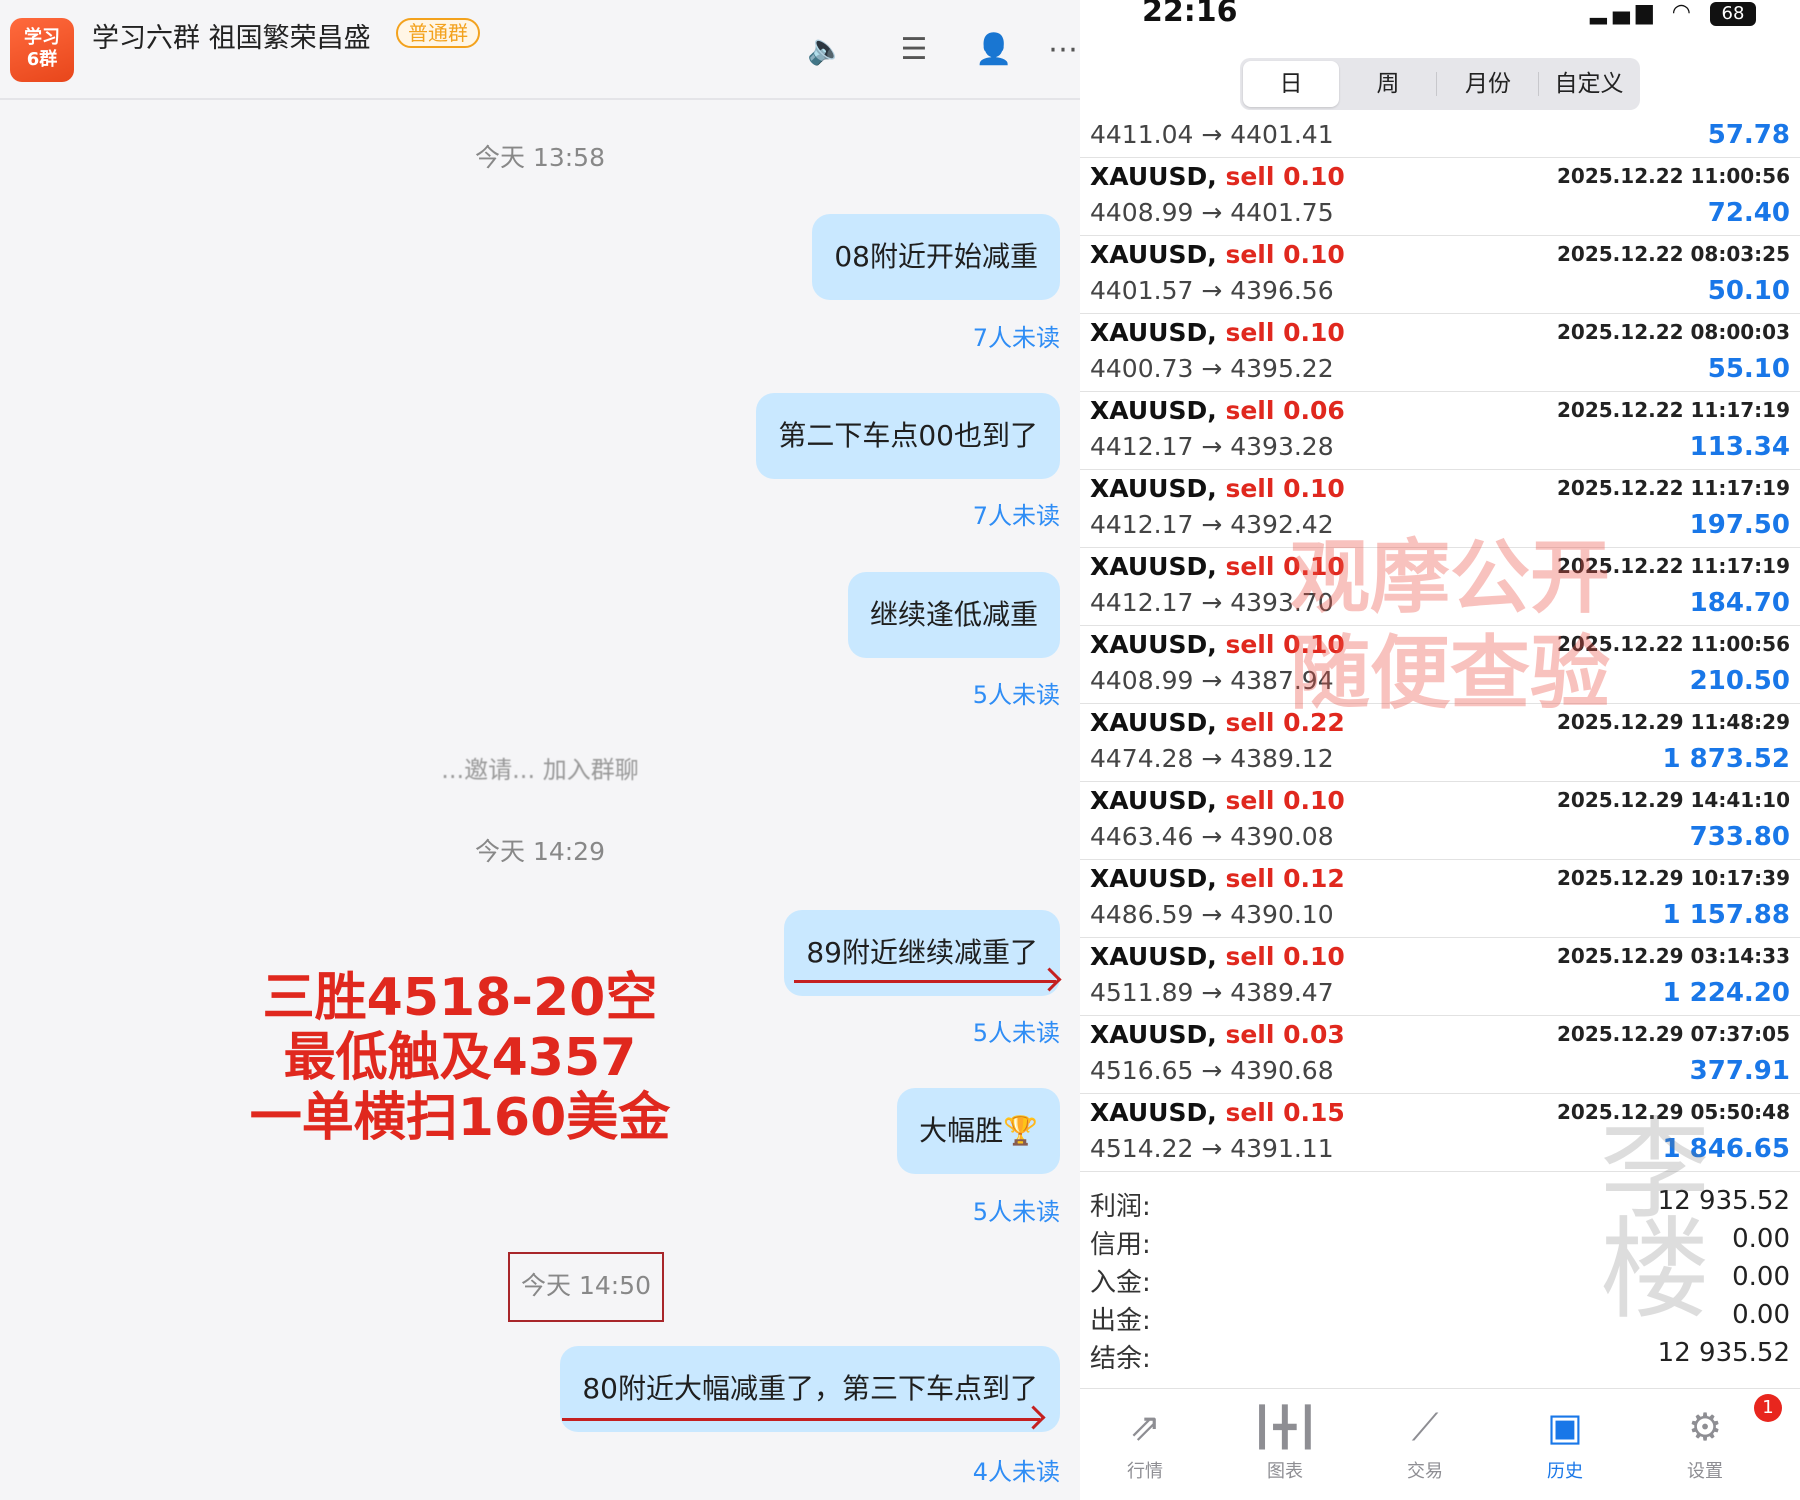 This screenshot has height=1500, width=1800. Describe the element at coordinates (1624, 12) in the screenshot. I see `signal-icon: ▂▄▆` at that location.